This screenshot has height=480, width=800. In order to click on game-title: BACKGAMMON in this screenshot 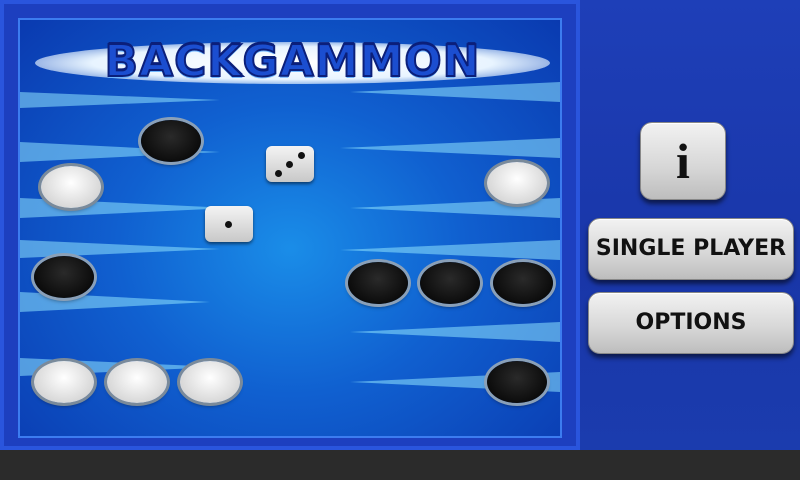, I will do `click(292, 61)`.